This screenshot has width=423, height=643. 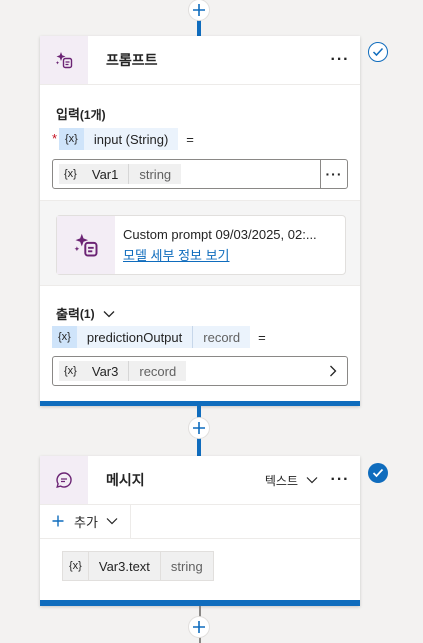 I want to click on add-node-button-middle, so click(x=199, y=428).